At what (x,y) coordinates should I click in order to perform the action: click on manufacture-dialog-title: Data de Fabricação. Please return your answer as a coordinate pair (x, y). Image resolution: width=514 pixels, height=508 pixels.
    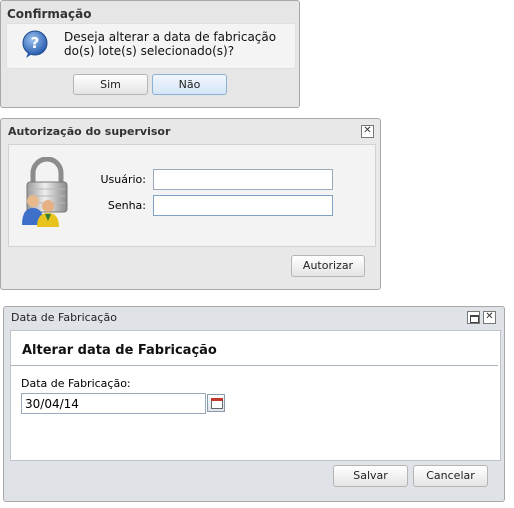
    Looking at the image, I should click on (64, 317).